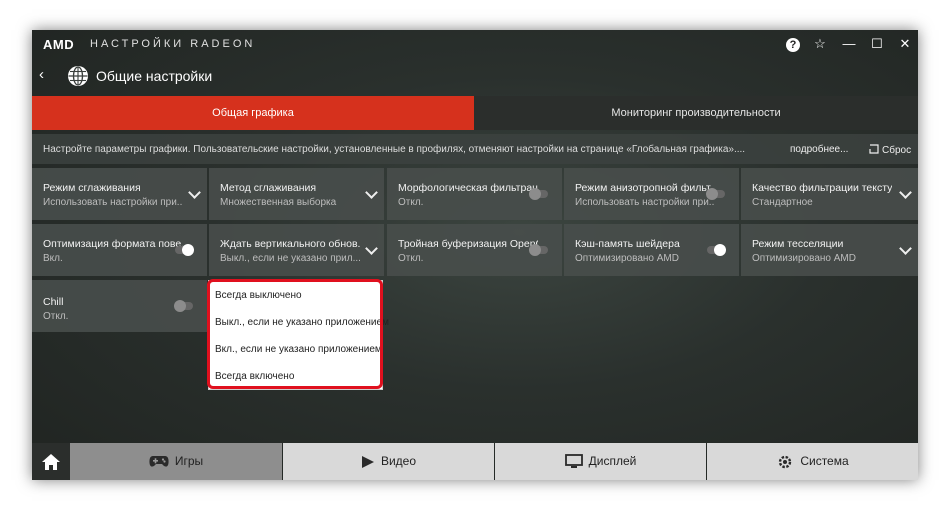  What do you see at coordinates (296, 194) in the screenshot?
I see `setting-antialiasing-method: Метод сглаживания Множественная выборка` at bounding box center [296, 194].